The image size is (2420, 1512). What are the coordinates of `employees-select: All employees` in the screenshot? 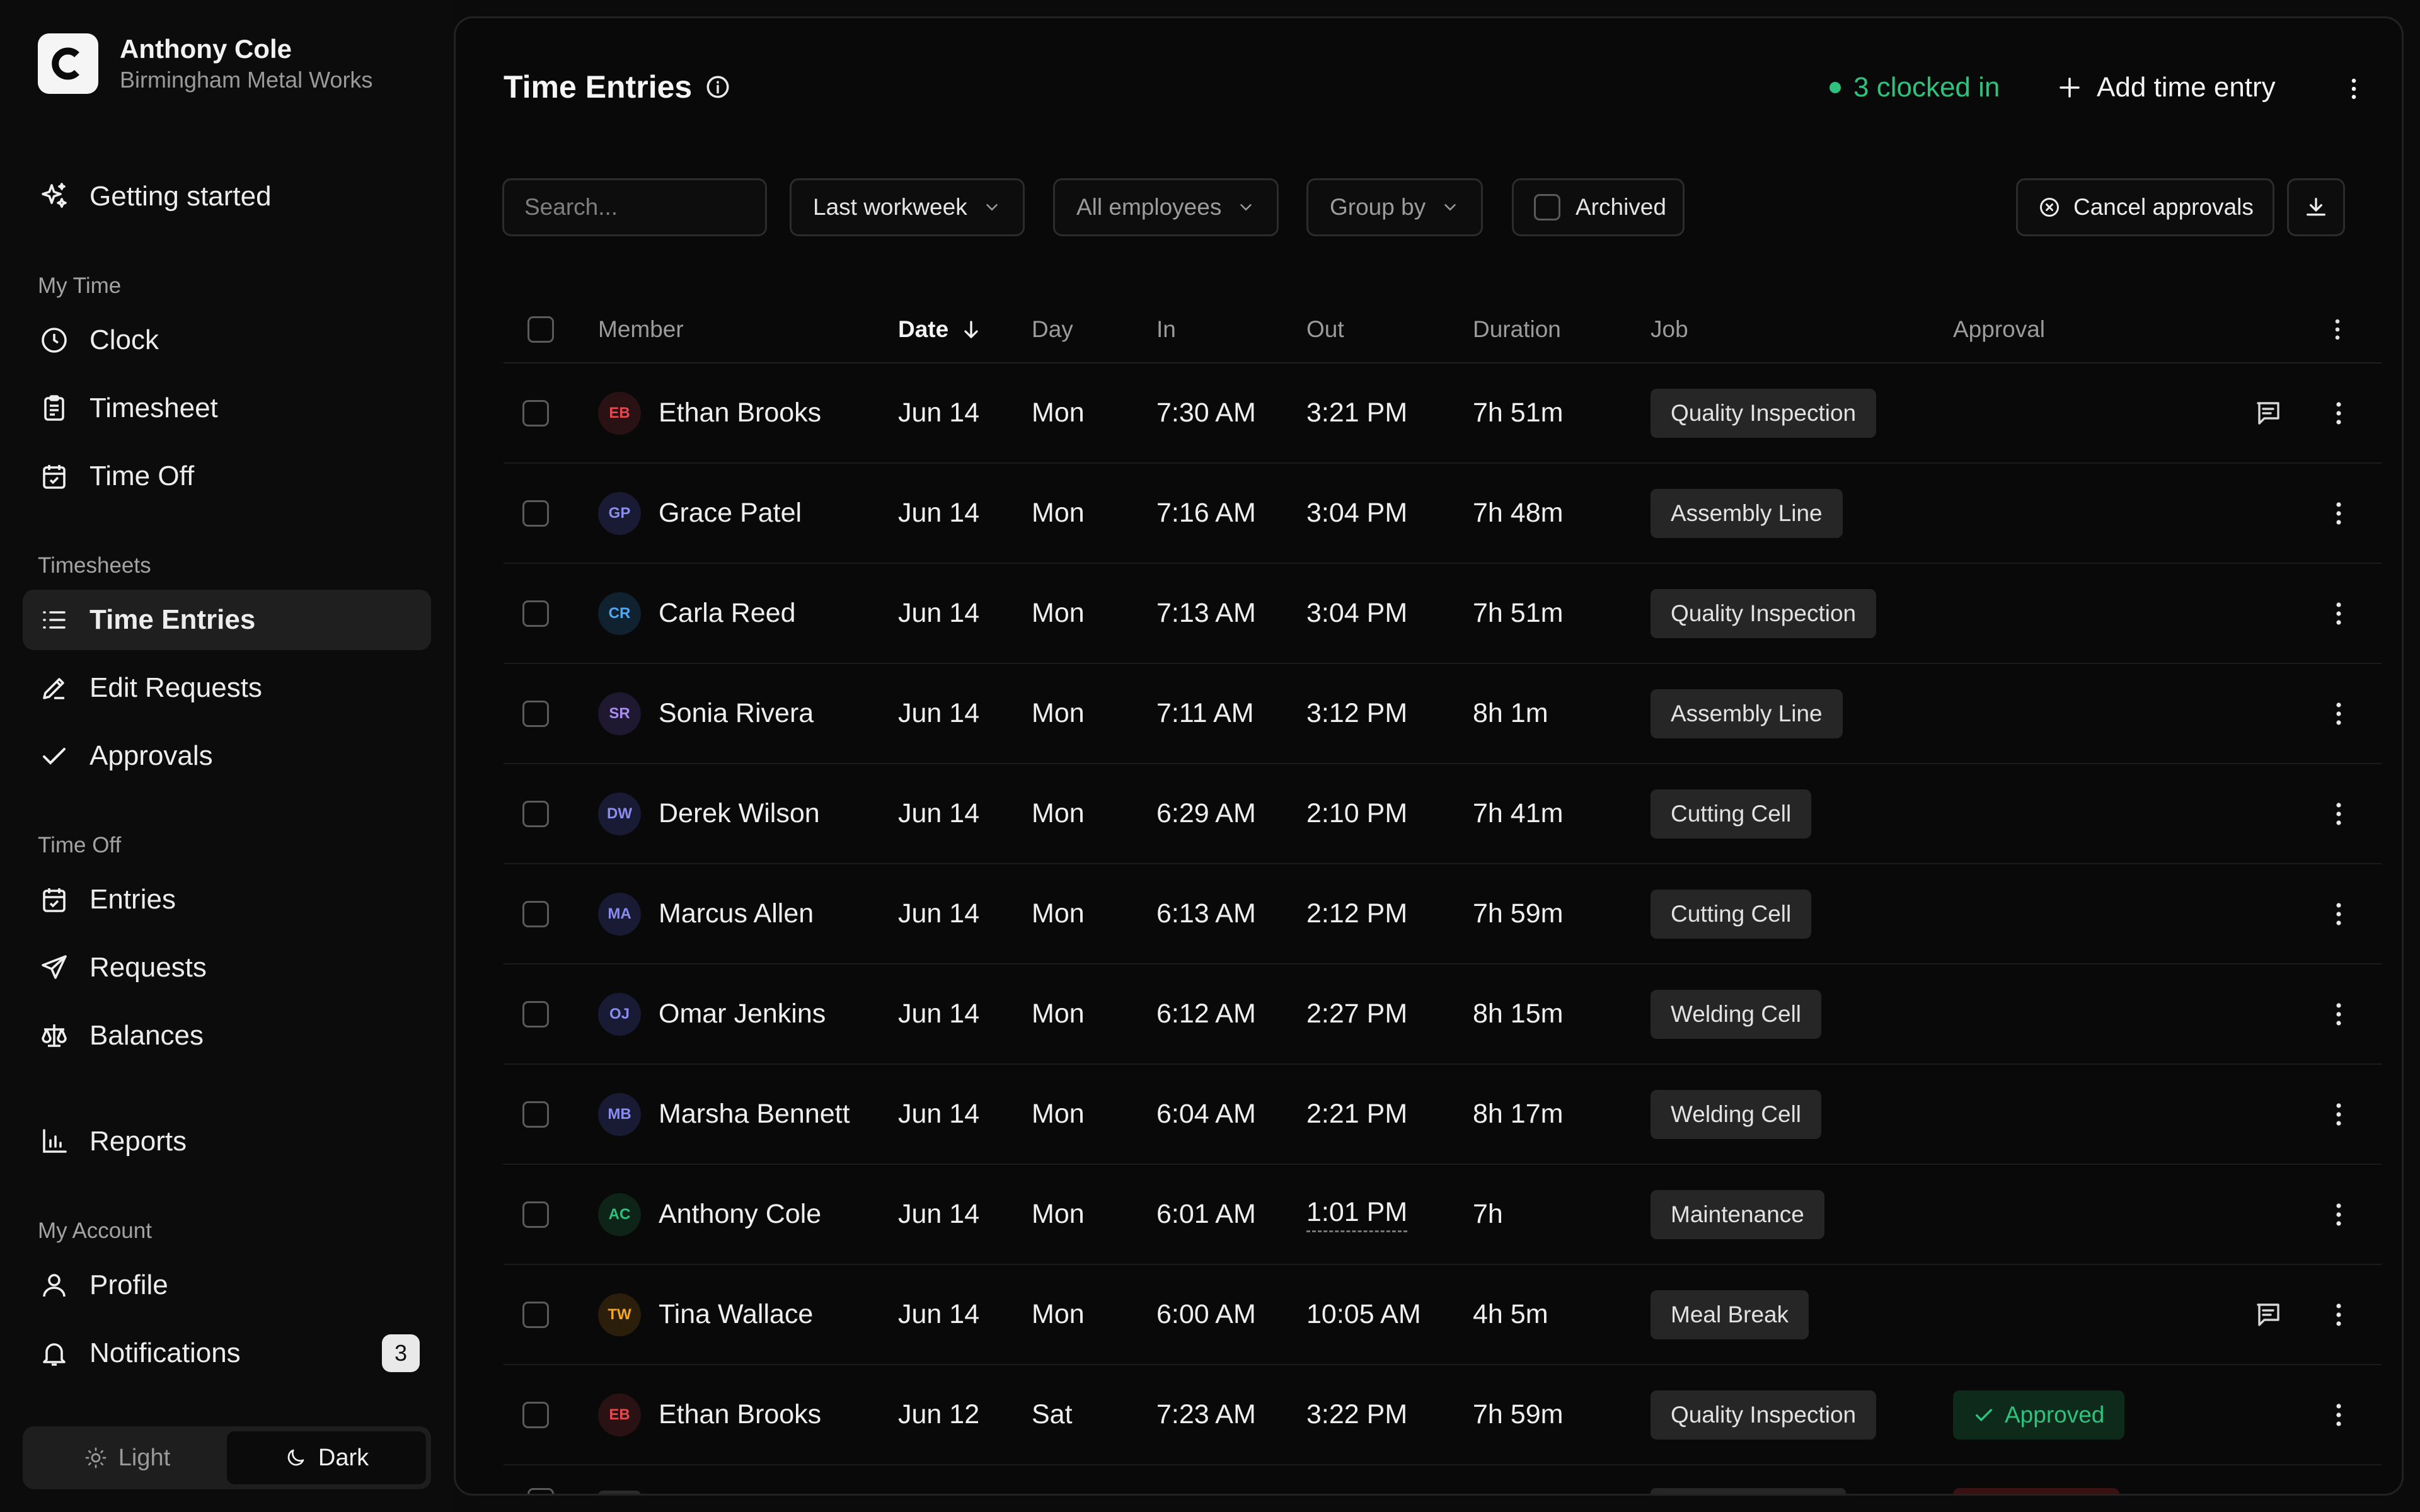 It's located at (1166, 207).